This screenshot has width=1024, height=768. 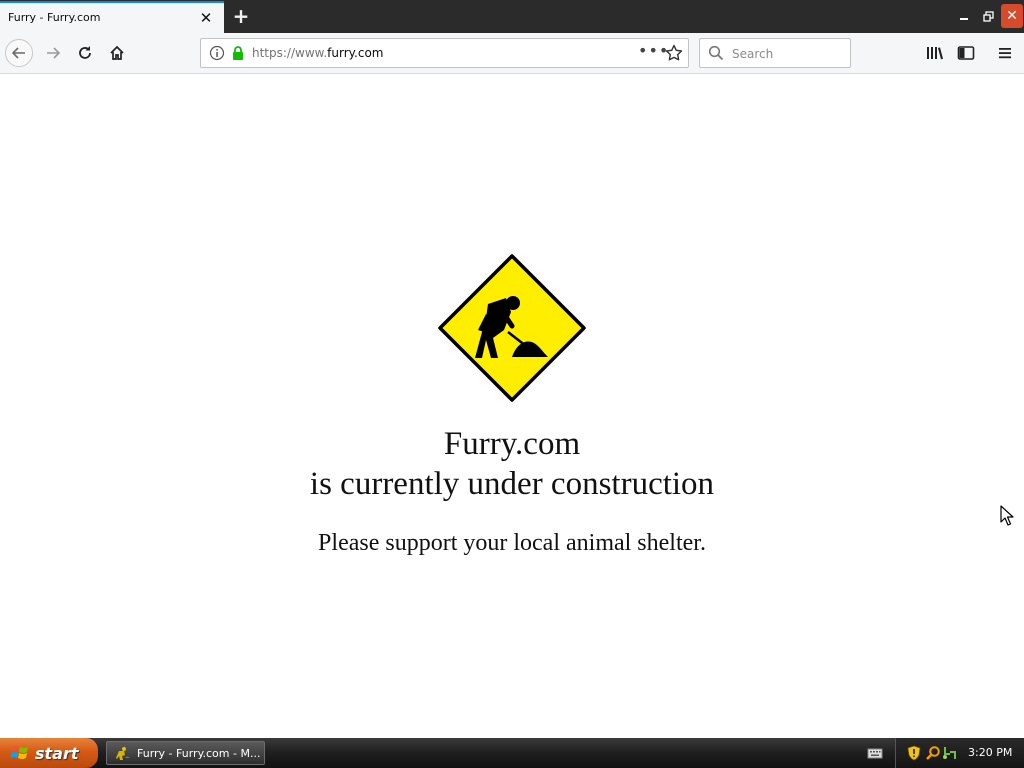 I want to click on tab-active: Furry - Furry.com ✕, so click(x=112, y=17).